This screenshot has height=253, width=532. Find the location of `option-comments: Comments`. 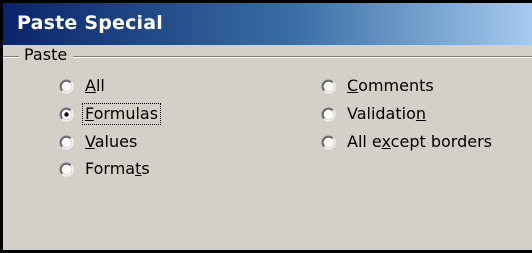

option-comments: Comments is located at coordinates (378, 86).